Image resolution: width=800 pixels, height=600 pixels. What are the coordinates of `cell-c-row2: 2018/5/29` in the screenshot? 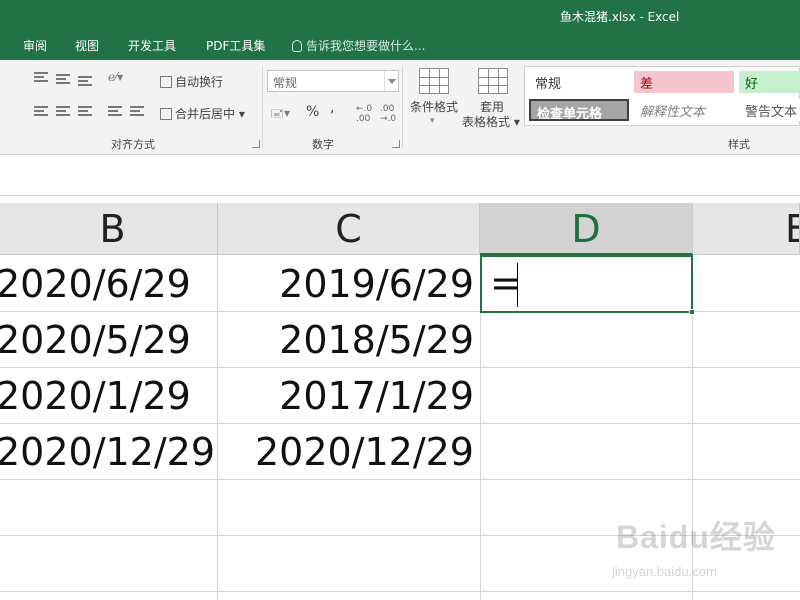 It's located at (346, 340).